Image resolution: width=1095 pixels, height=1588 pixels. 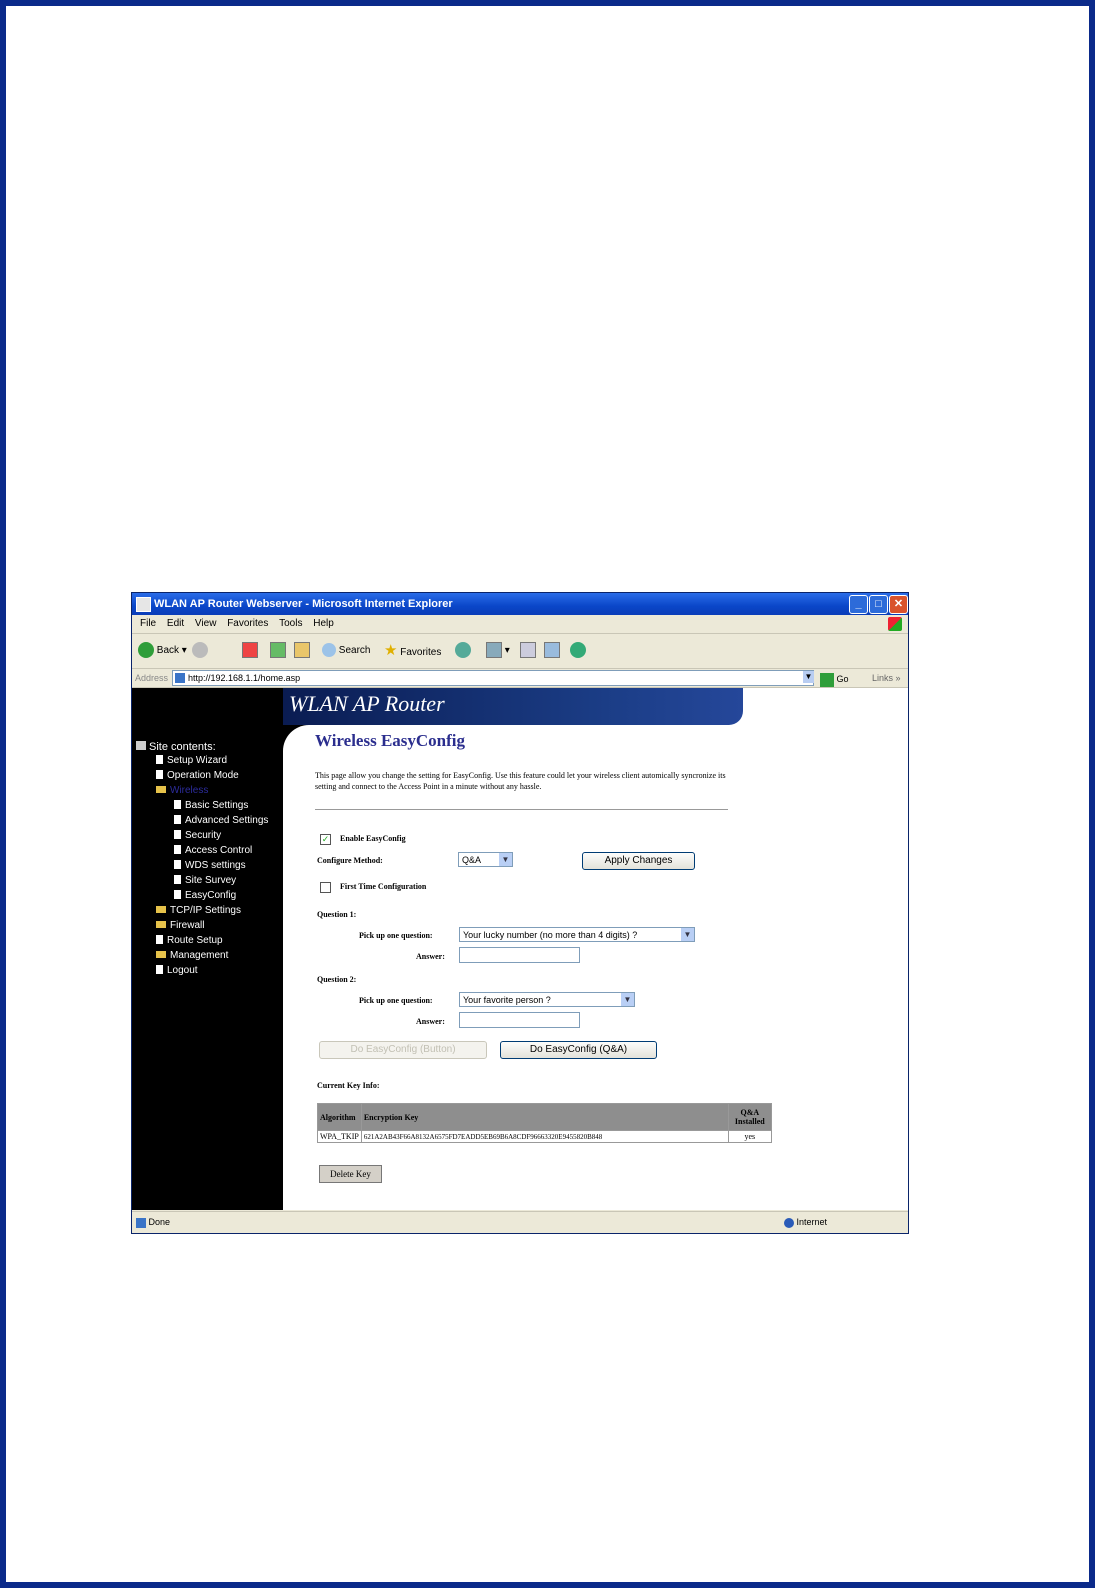 What do you see at coordinates (827, 679) in the screenshot?
I see `go-arrow-icon` at bounding box center [827, 679].